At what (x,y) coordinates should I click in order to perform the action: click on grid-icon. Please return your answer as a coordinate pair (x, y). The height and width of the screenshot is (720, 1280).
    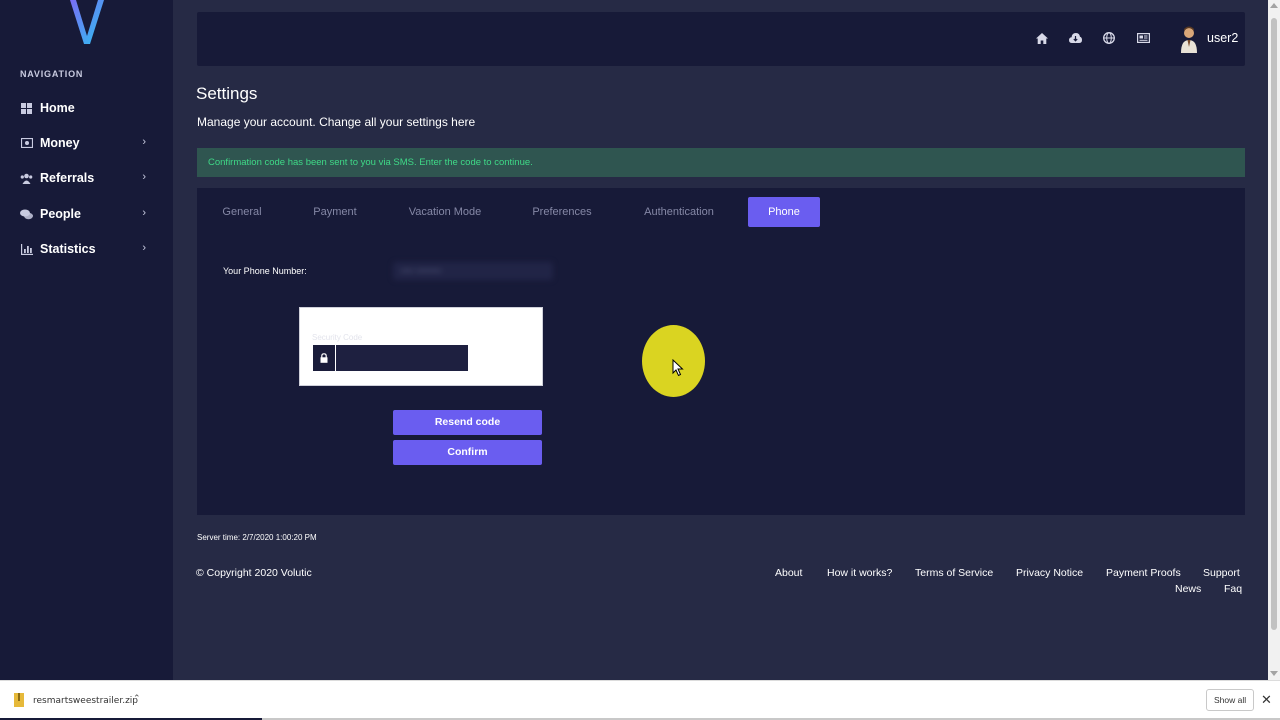
    Looking at the image, I should click on (26, 108).